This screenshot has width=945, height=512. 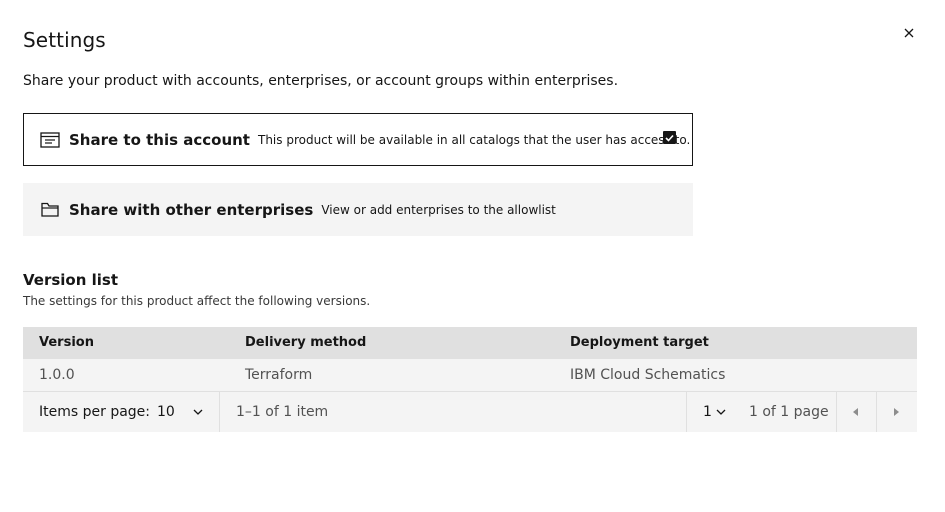 I want to click on caret-right-icon, so click(x=896, y=412).